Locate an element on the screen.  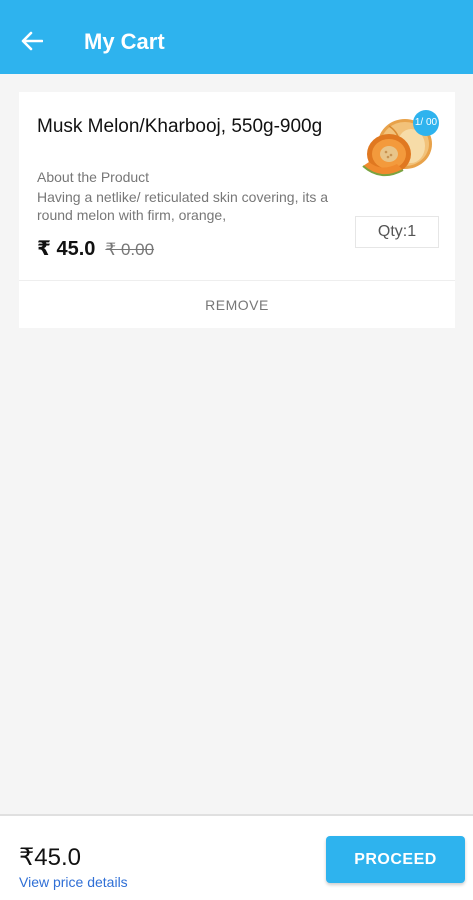
quantity-selector: Qty:1 is located at coordinates (397, 232).